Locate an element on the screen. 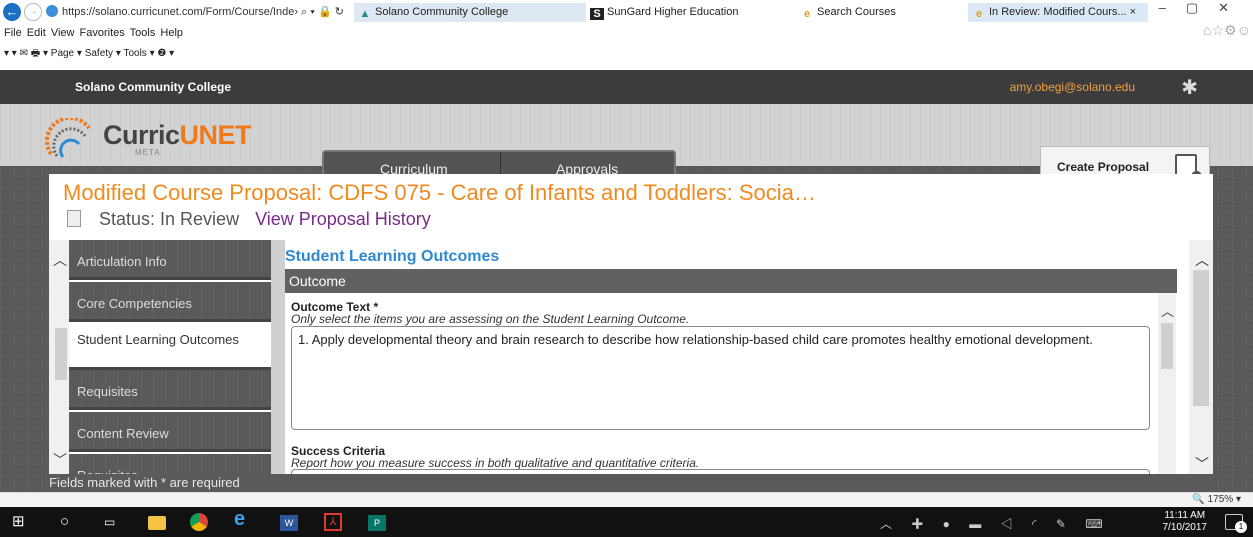 This screenshot has width=1253, height=537. browser-status-bar: 🔍 175% ▾ is located at coordinates (626, 499).